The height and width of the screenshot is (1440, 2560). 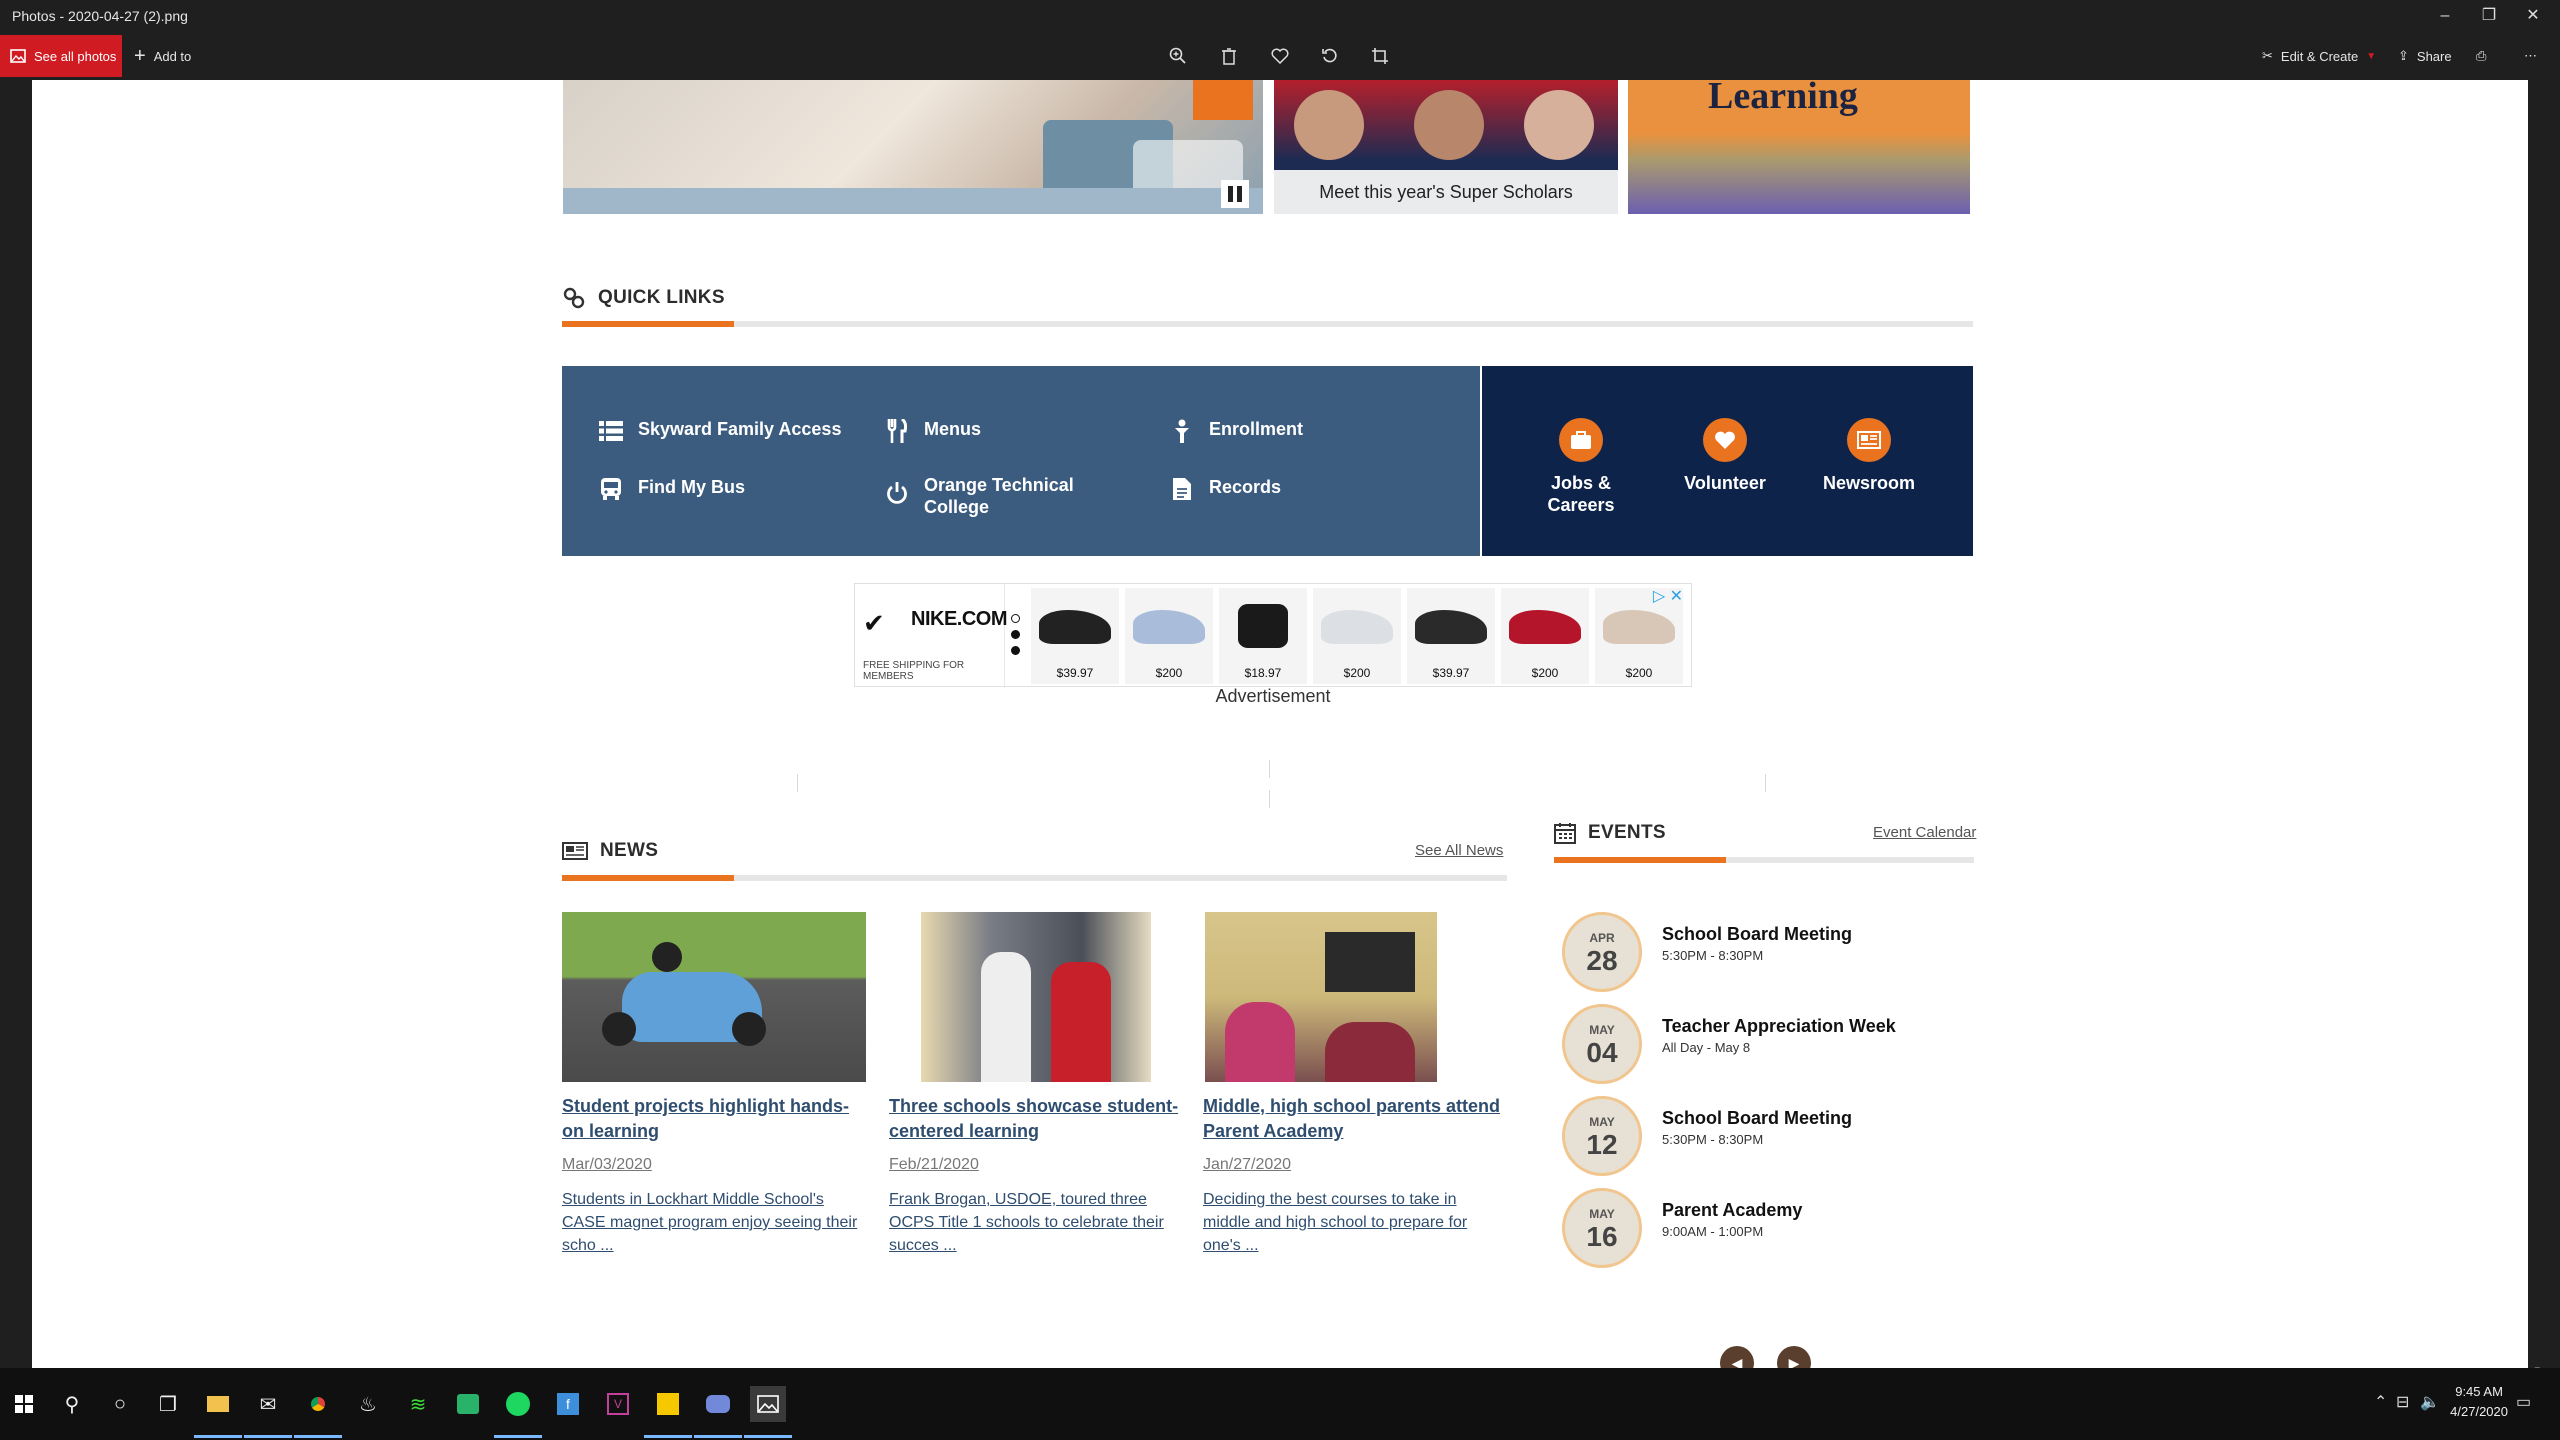 I want to click on add-to-button: + Add to, so click(x=162, y=56).